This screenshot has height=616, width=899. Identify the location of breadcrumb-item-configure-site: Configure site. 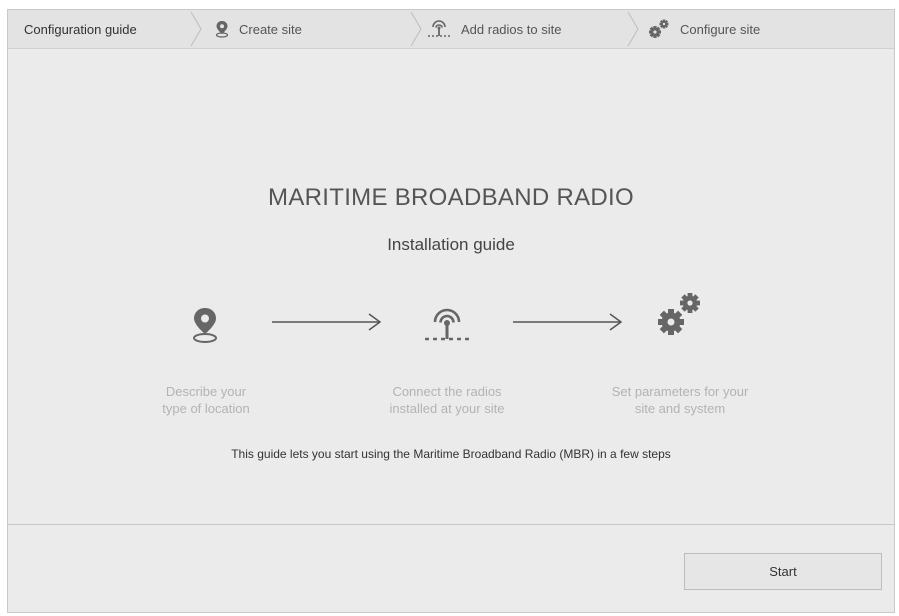
(704, 29).